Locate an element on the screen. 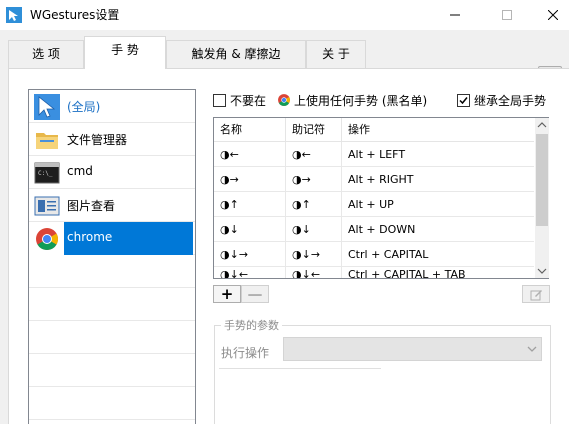  image-viewer-icon is located at coordinates (47, 206).